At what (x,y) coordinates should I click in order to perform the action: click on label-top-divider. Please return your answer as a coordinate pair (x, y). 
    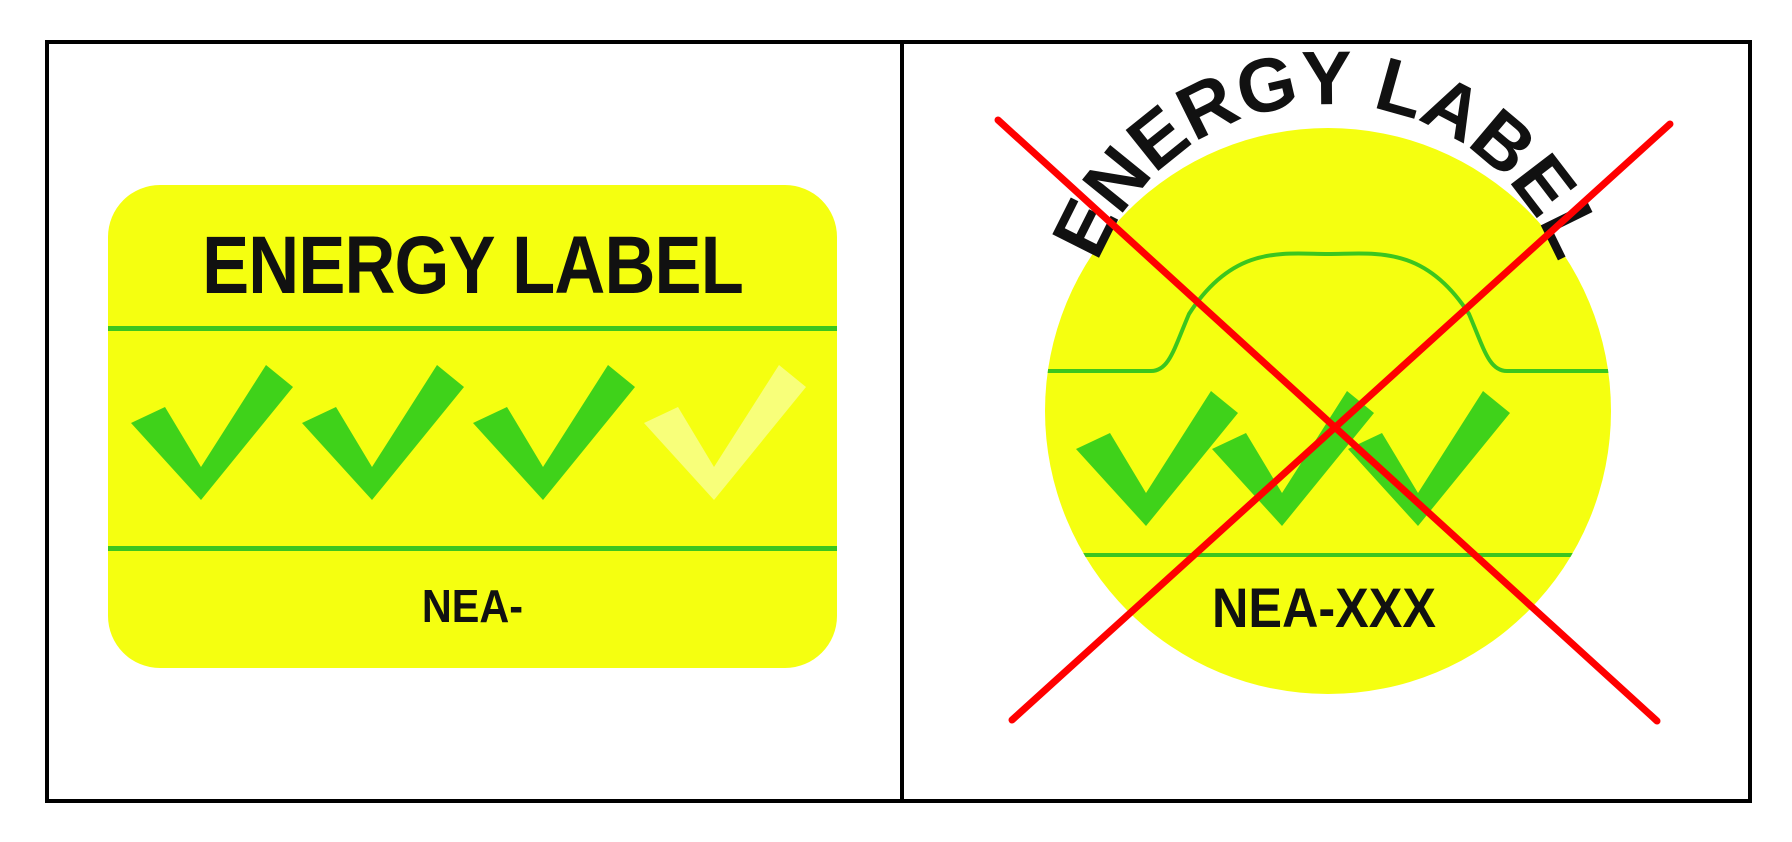
    Looking at the image, I should click on (472, 328).